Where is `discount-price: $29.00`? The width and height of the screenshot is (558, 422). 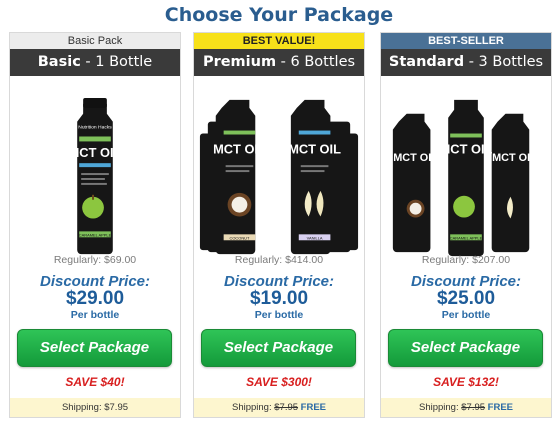 discount-price: $29.00 is located at coordinates (95, 298).